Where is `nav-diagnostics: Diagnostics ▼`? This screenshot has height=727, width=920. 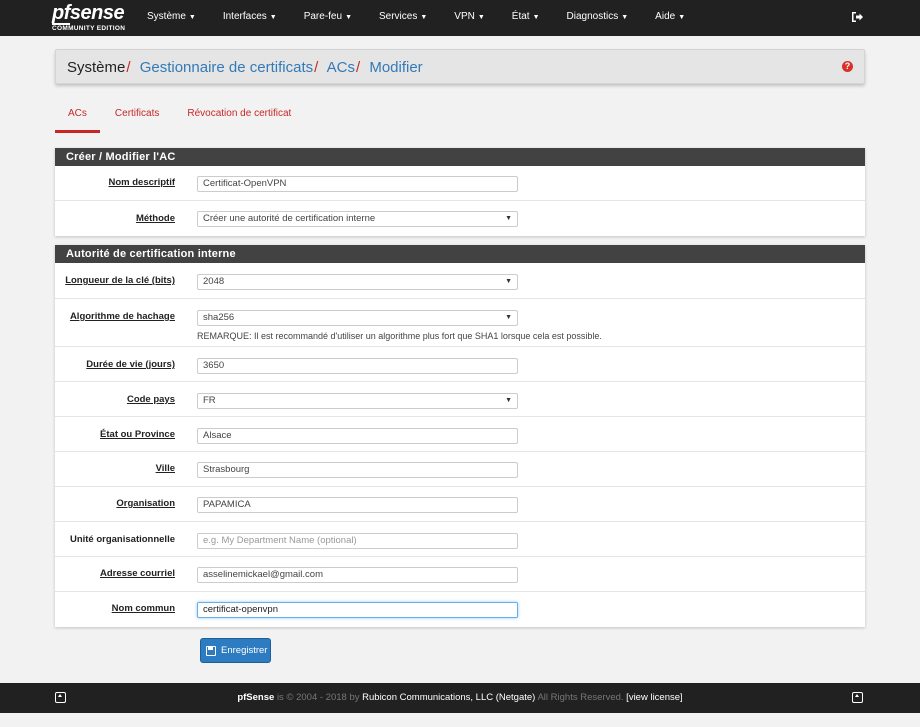 nav-diagnostics: Diagnostics ▼ is located at coordinates (598, 18).